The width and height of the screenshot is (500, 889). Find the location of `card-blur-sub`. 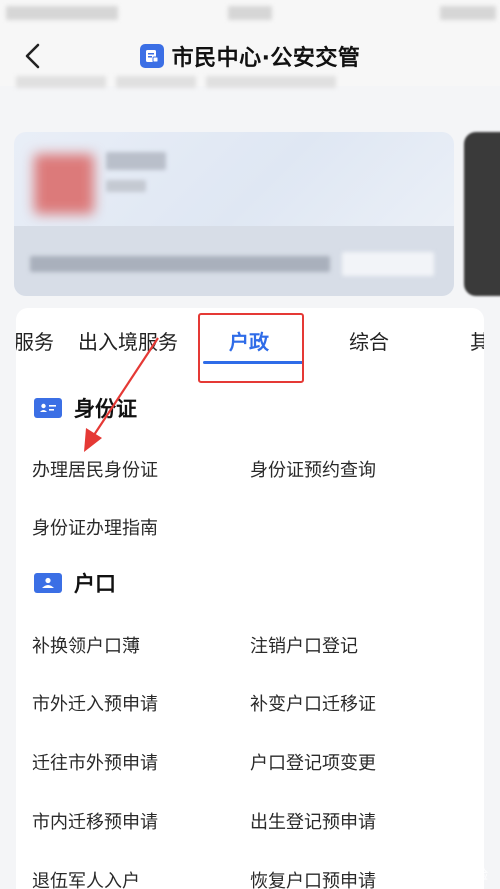

card-blur-sub is located at coordinates (126, 186).